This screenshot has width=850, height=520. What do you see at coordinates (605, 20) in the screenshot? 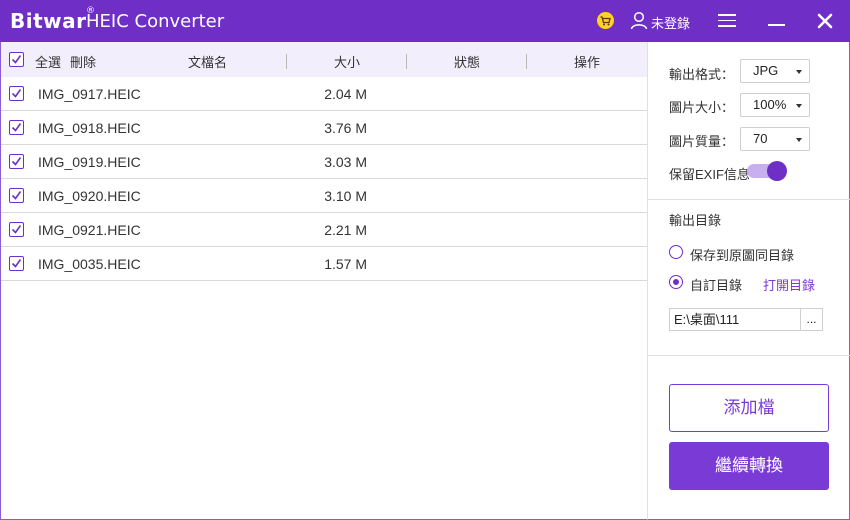
I see `cart-icon` at bounding box center [605, 20].